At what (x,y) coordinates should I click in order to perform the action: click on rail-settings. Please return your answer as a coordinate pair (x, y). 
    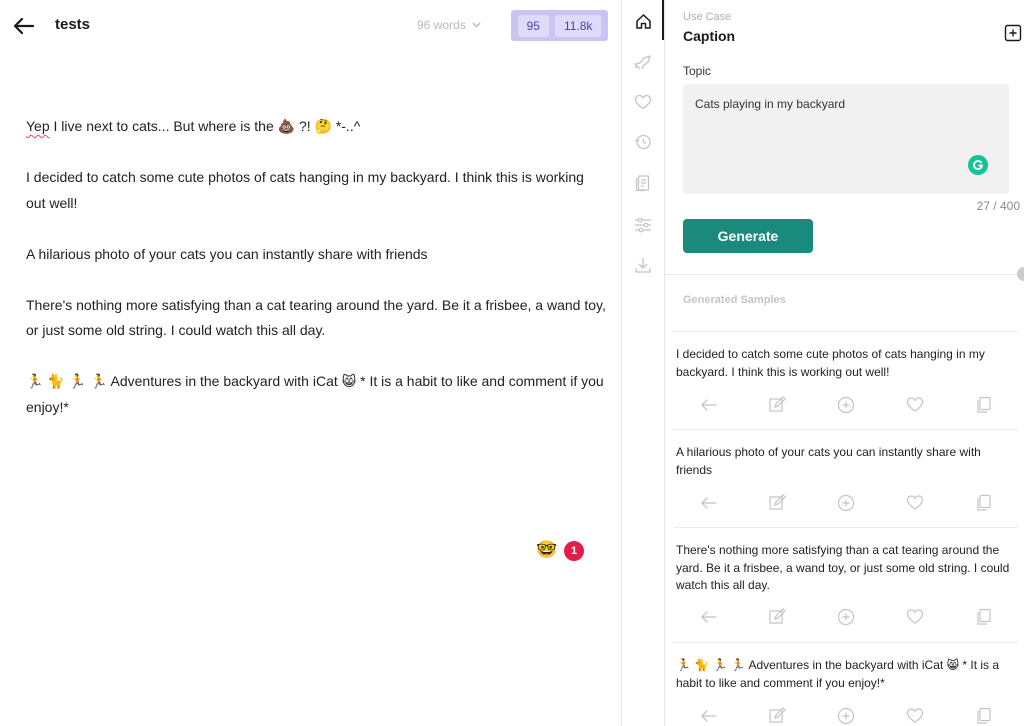
    Looking at the image, I should click on (643, 225).